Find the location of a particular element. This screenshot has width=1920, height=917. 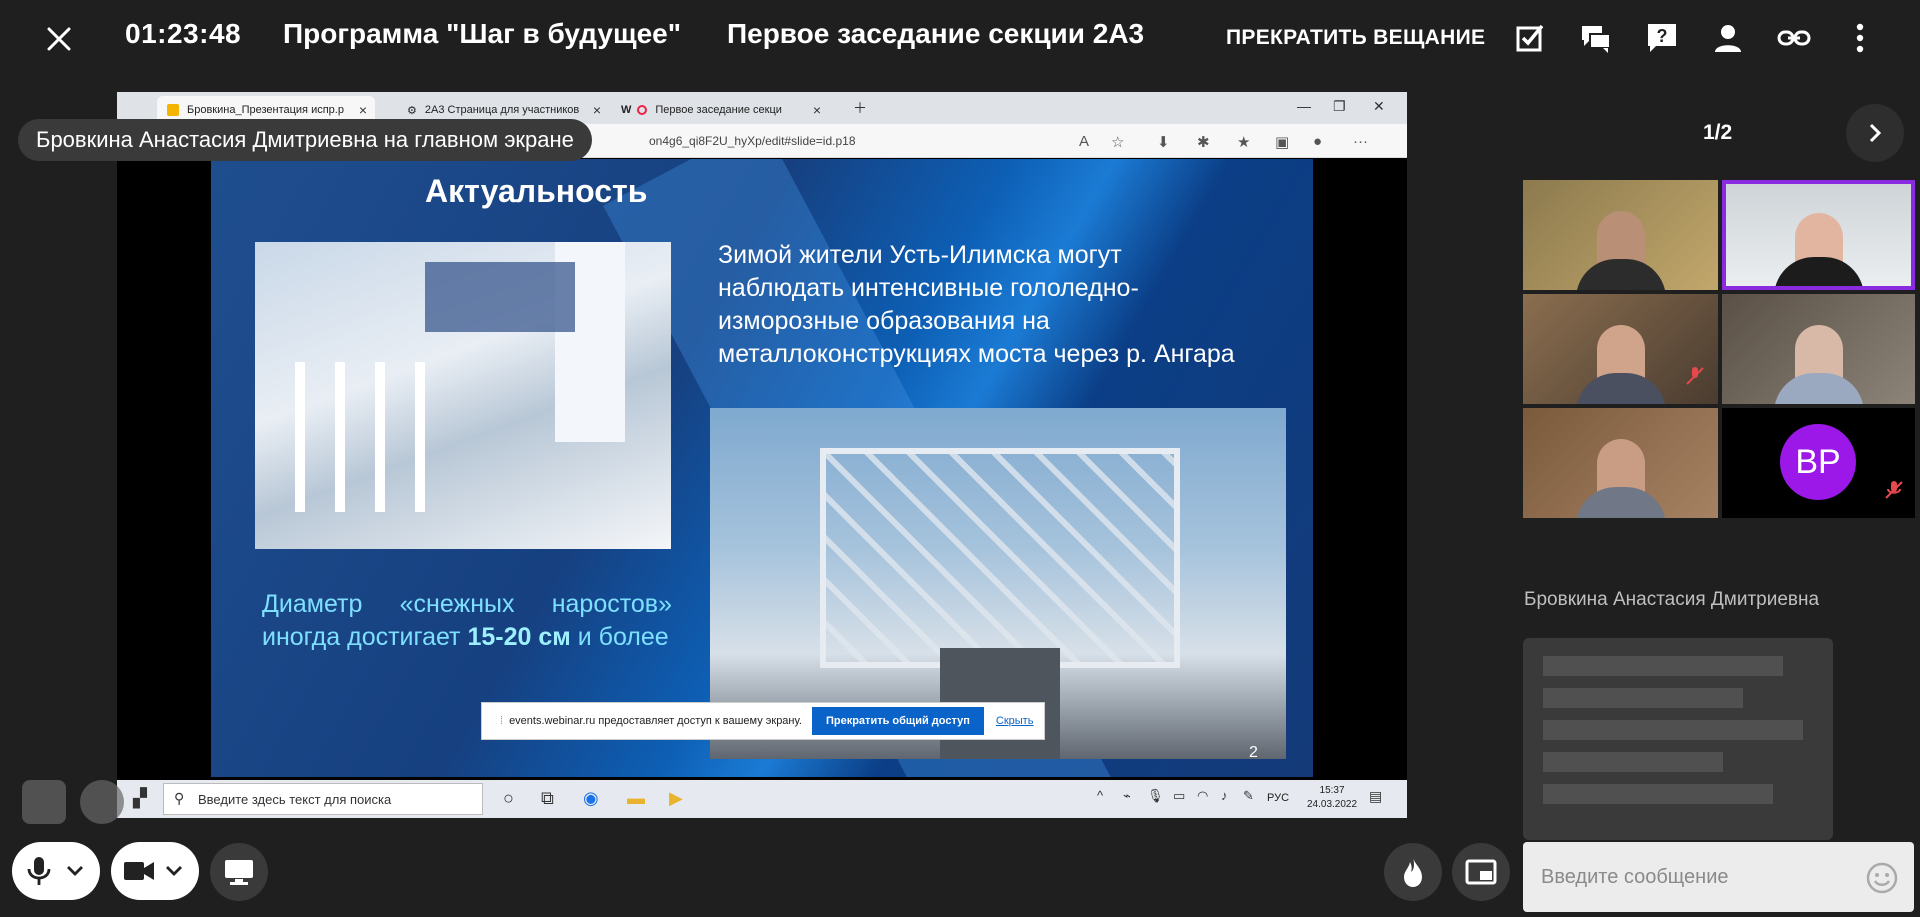

collections-icon: ▣ is located at coordinates (1282, 142).